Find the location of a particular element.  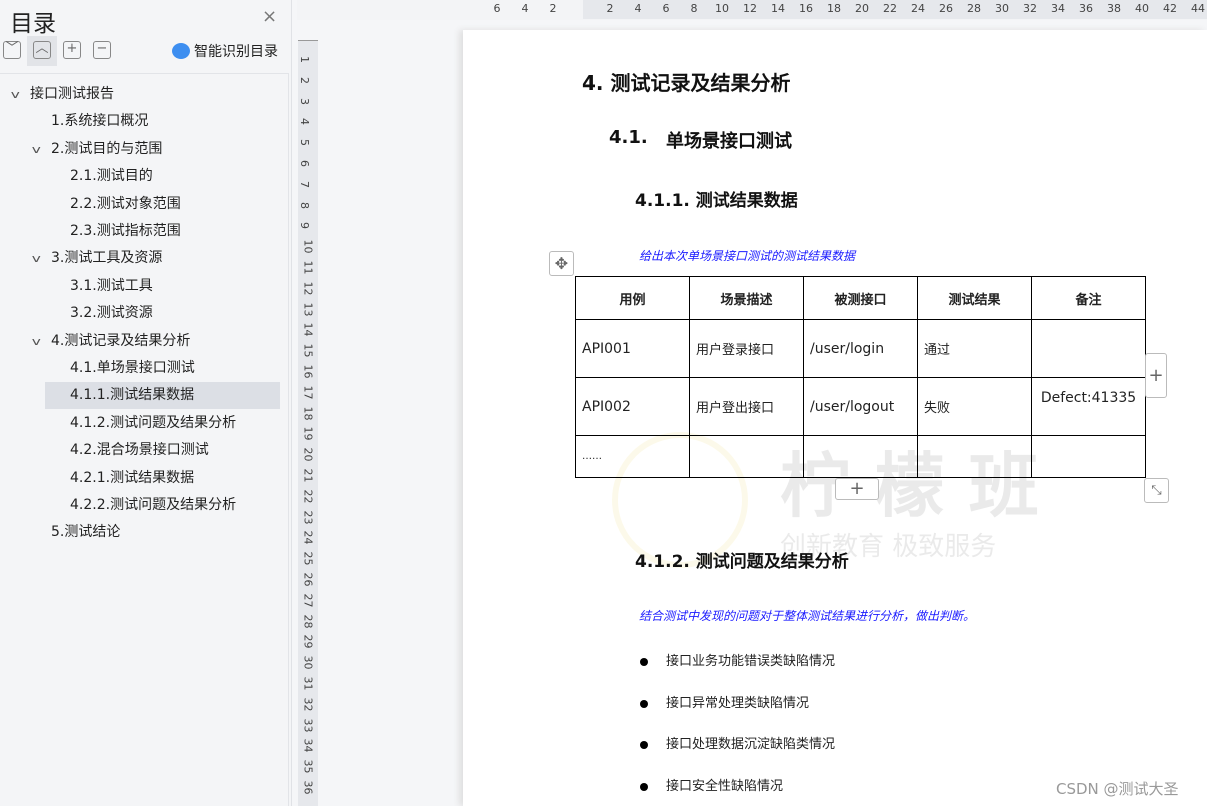

ruler-tick-label: 25 is located at coordinates (308, 558).